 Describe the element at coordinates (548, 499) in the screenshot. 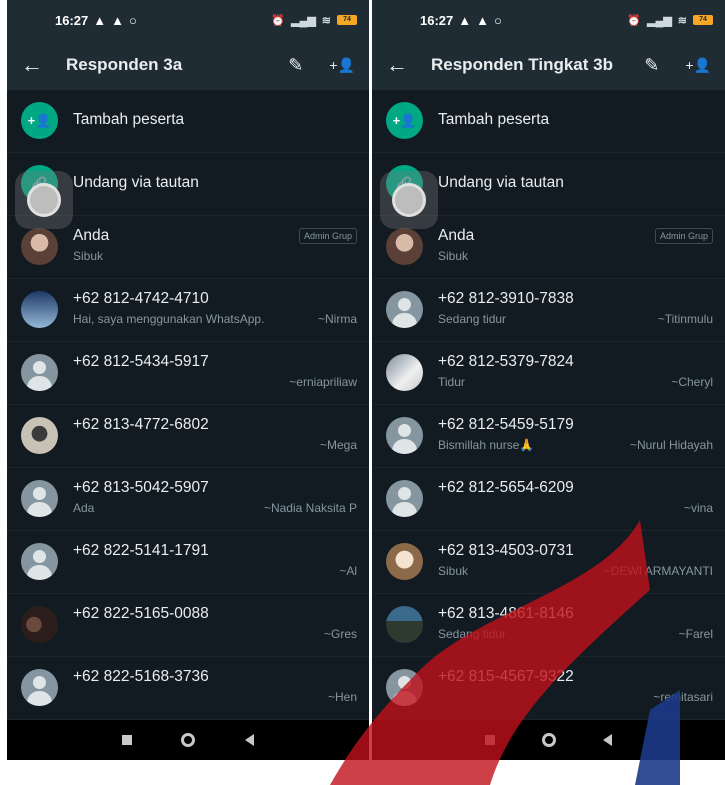

I see `member-row: +62 812-5654-6209 ~vina` at that location.